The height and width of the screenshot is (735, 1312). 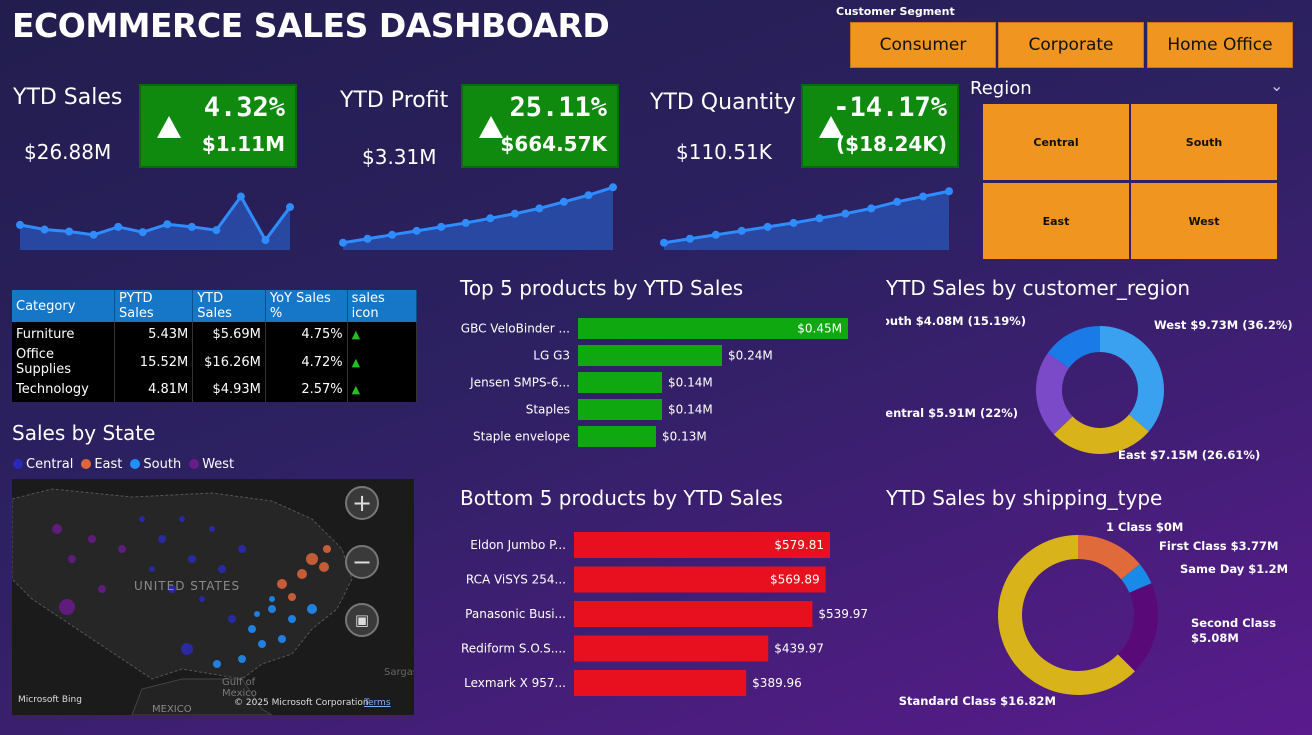 What do you see at coordinates (1071, 45) in the screenshot?
I see `segment-corporate-button: Corporate` at bounding box center [1071, 45].